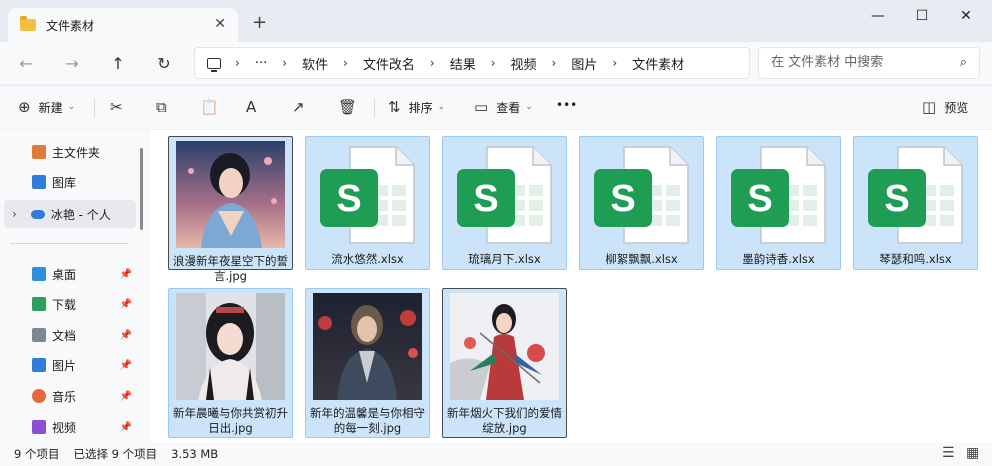 The height and width of the screenshot is (466, 992). I want to click on sidebar-item-label: 图片, so click(64, 365).